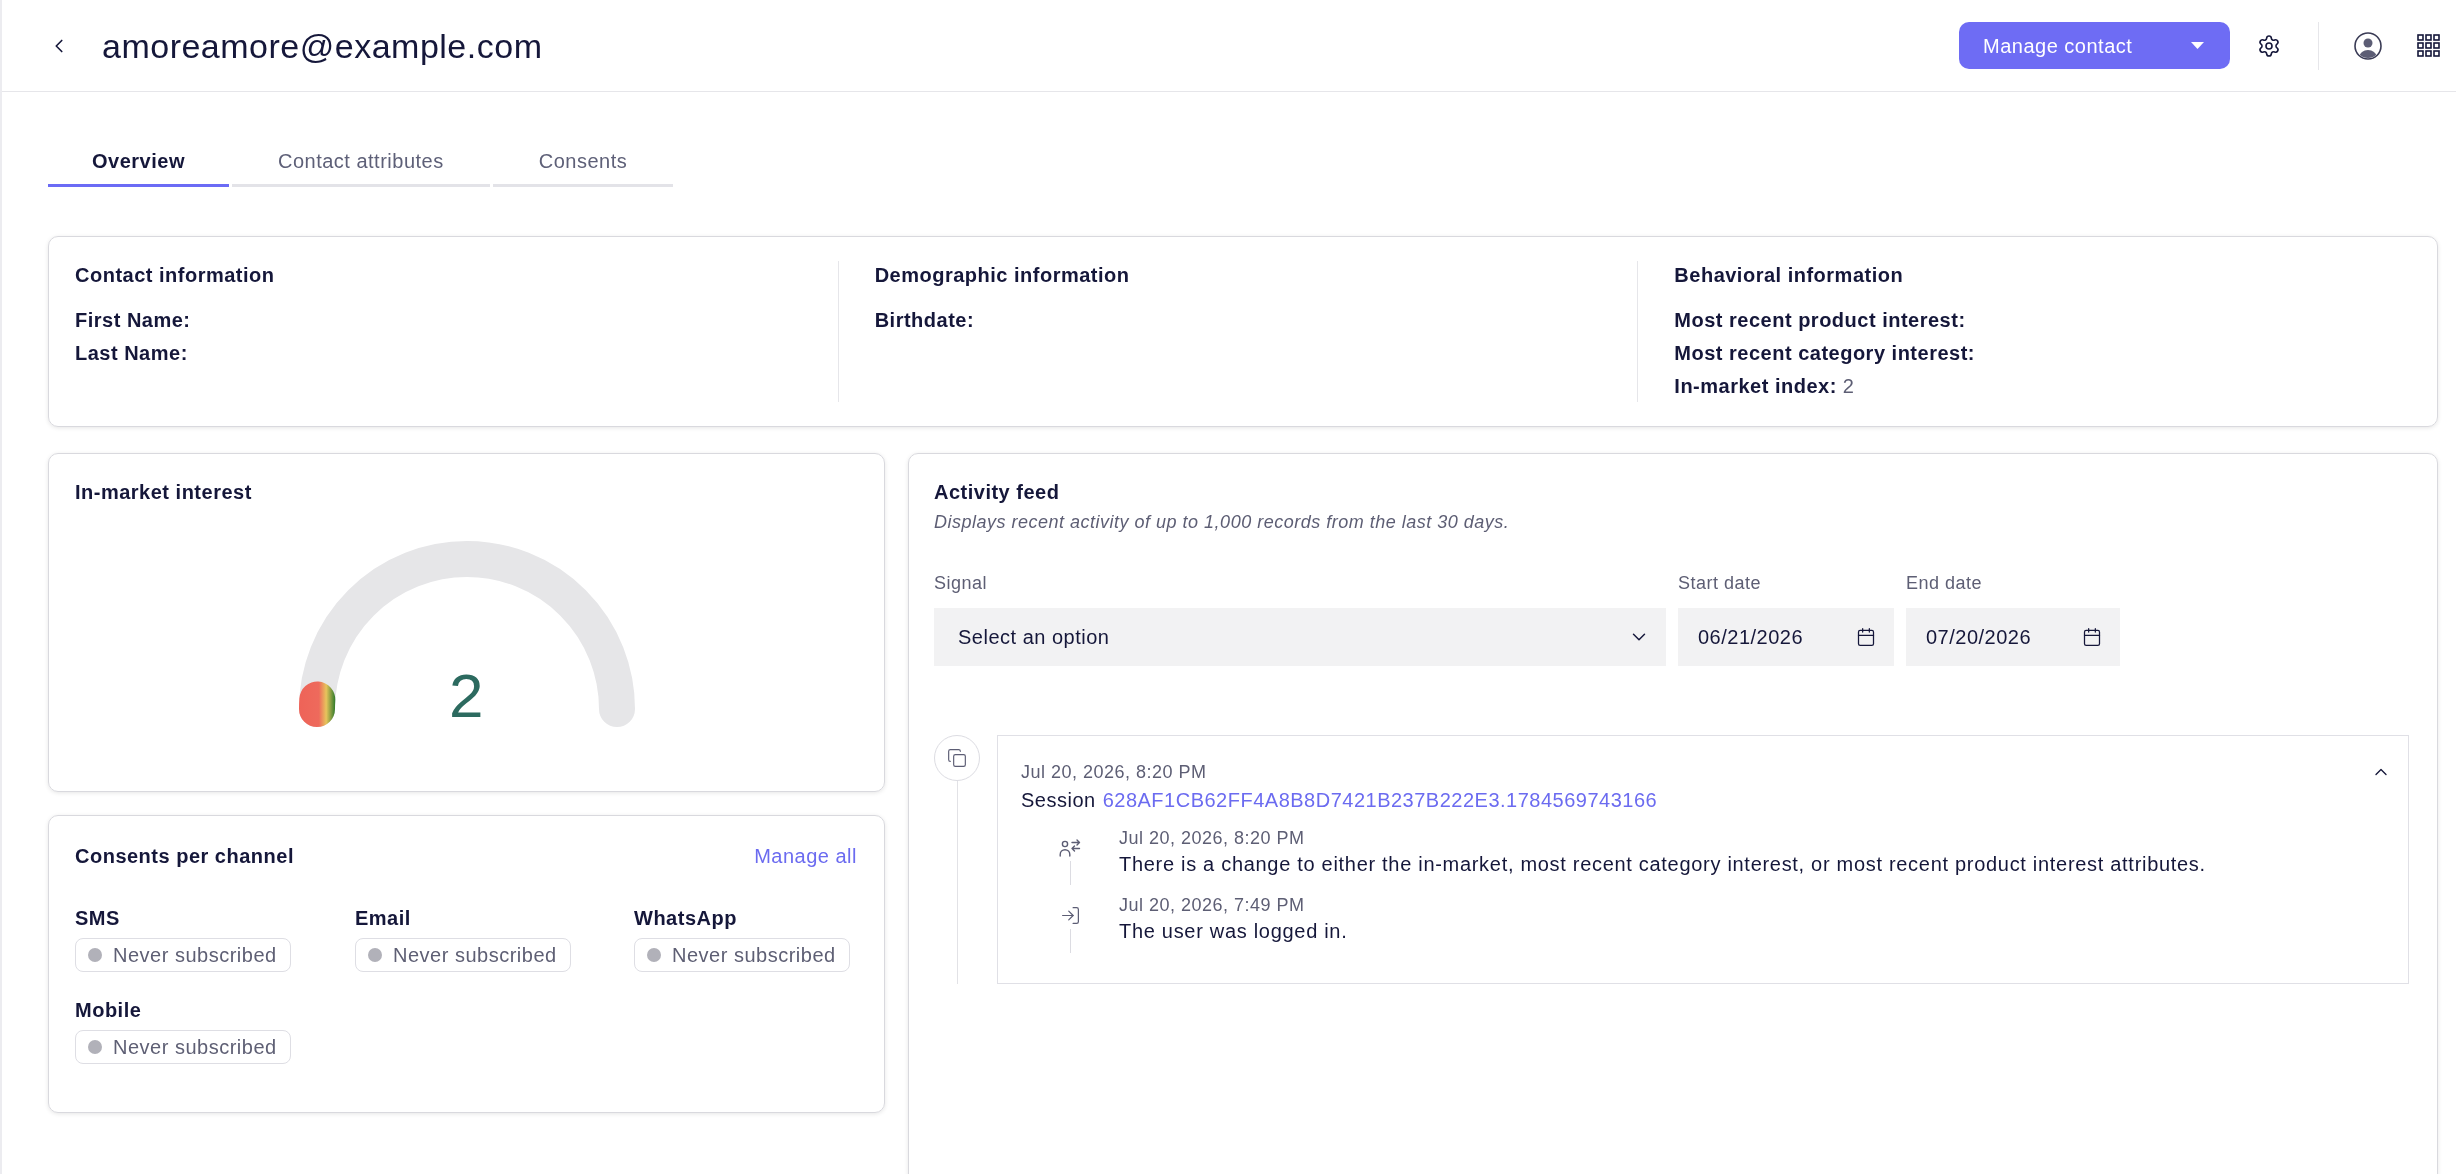  Describe the element at coordinates (131, 353) in the screenshot. I see `field-label: Last Name:` at that location.